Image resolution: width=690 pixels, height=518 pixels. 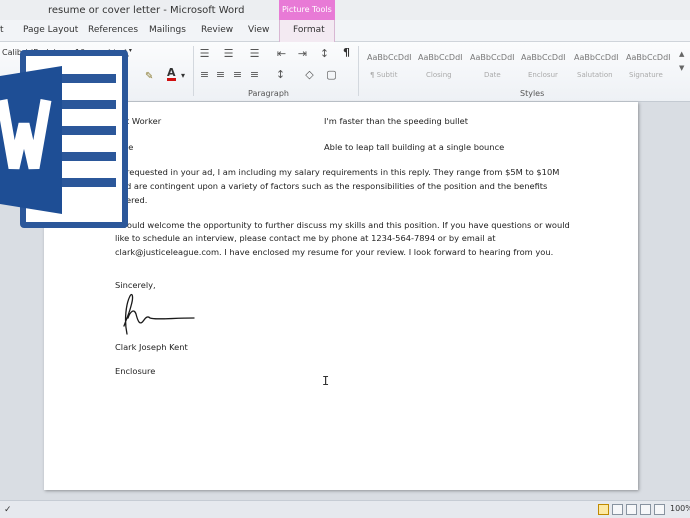 I want to click on style-signature-preview: AaBbCcDdI, so click(x=648, y=57).